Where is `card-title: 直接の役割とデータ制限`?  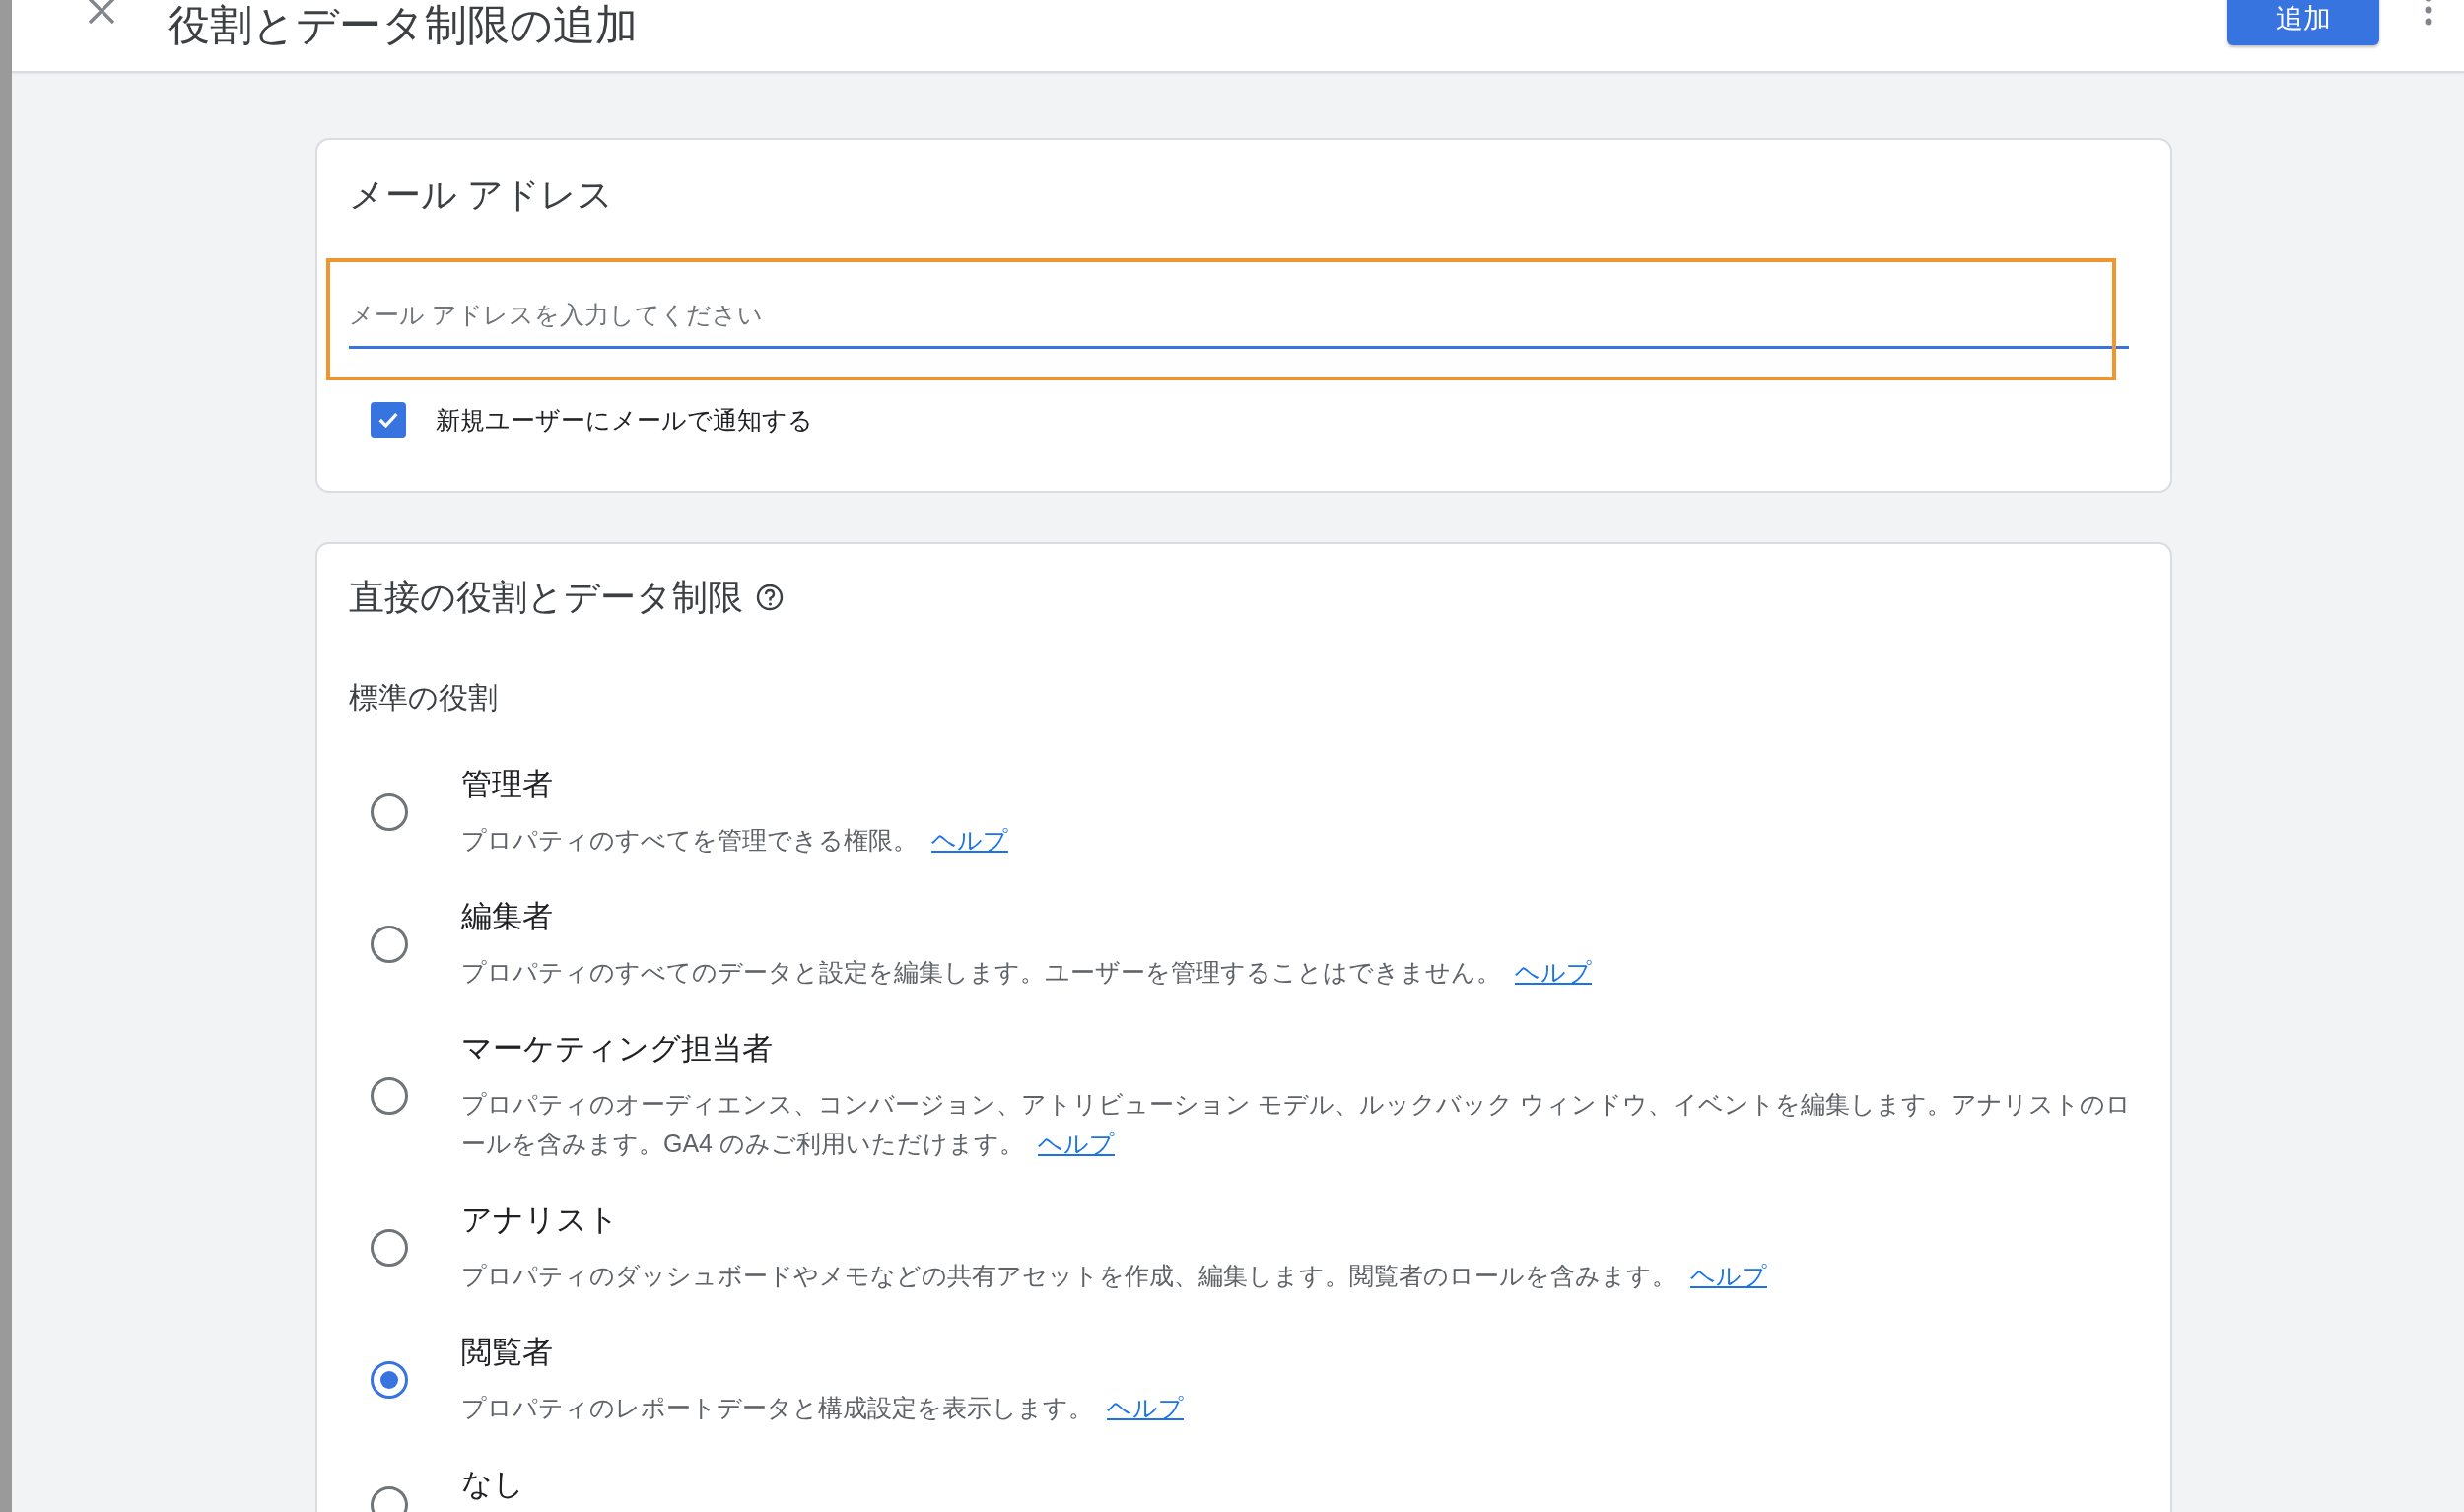
card-title: 直接の役割とデータ制限 is located at coordinates (546, 597).